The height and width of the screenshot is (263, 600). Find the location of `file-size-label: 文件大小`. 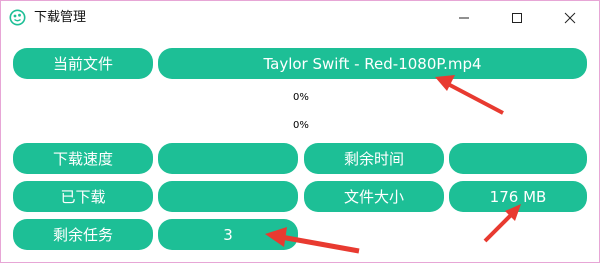

file-size-label: 文件大小 is located at coordinates (374, 196).